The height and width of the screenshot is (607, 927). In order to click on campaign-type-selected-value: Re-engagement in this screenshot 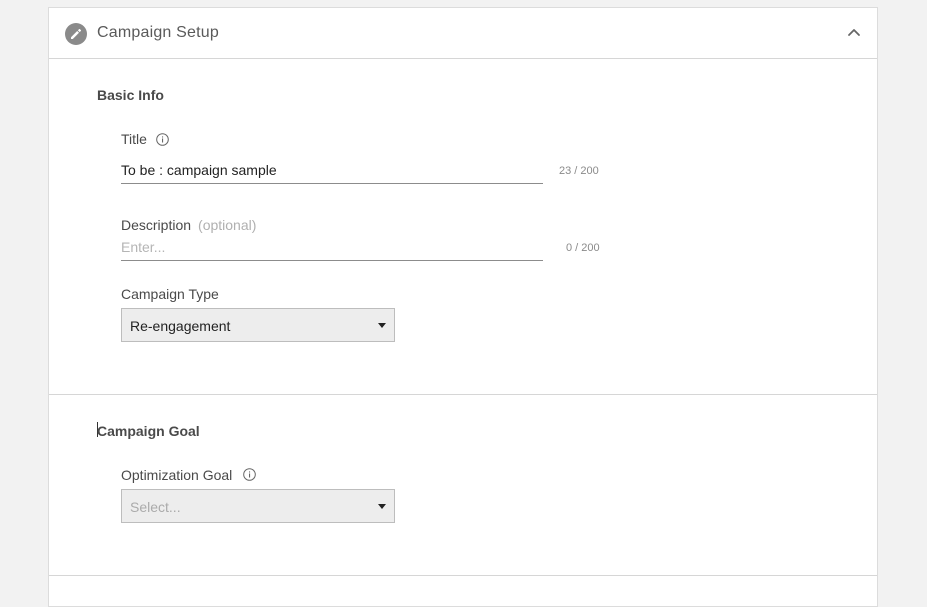, I will do `click(180, 326)`.